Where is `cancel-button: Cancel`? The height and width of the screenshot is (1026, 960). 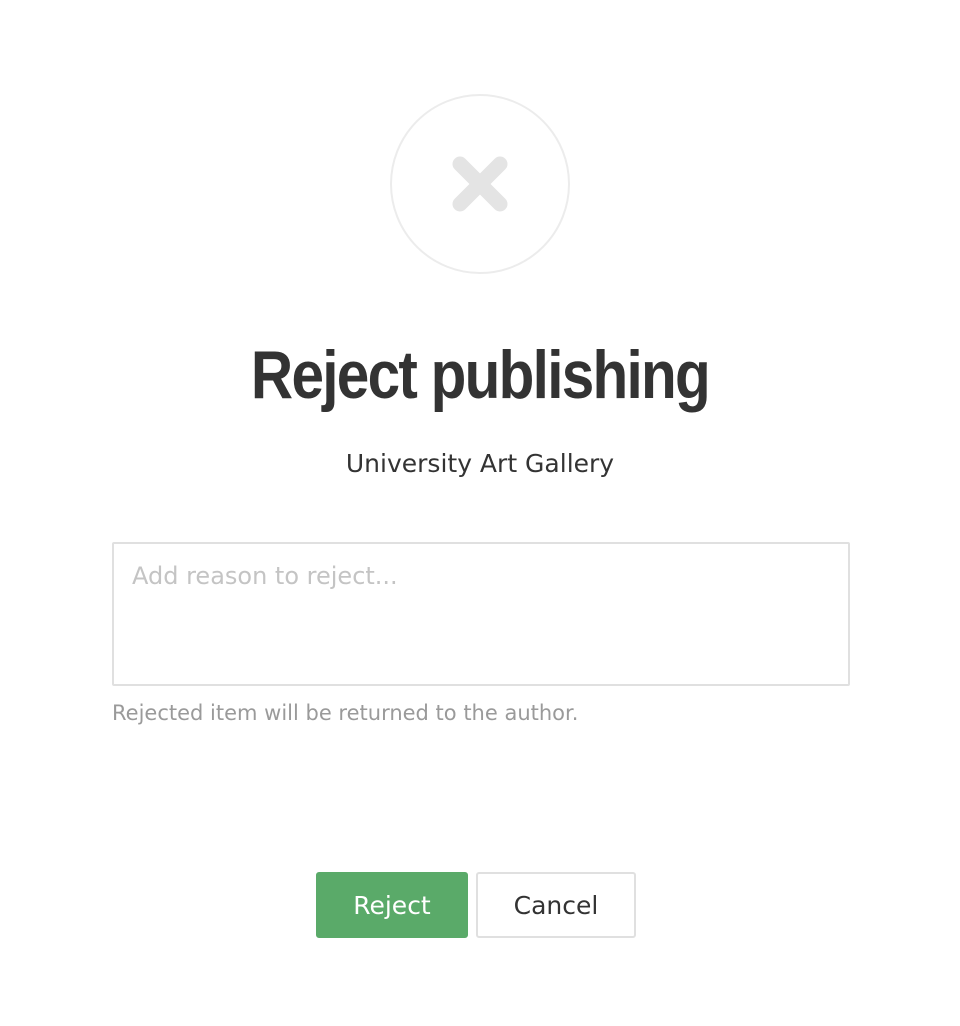 cancel-button: Cancel is located at coordinates (556, 905).